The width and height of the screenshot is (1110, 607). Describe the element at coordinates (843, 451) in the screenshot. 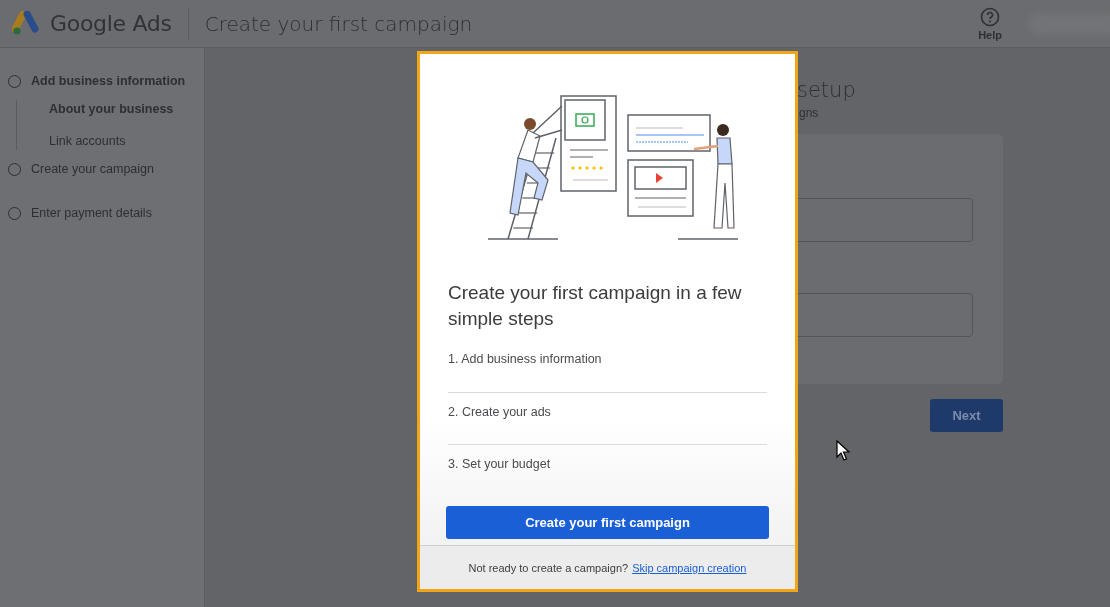

I see `mouse-cursor-icon` at that location.